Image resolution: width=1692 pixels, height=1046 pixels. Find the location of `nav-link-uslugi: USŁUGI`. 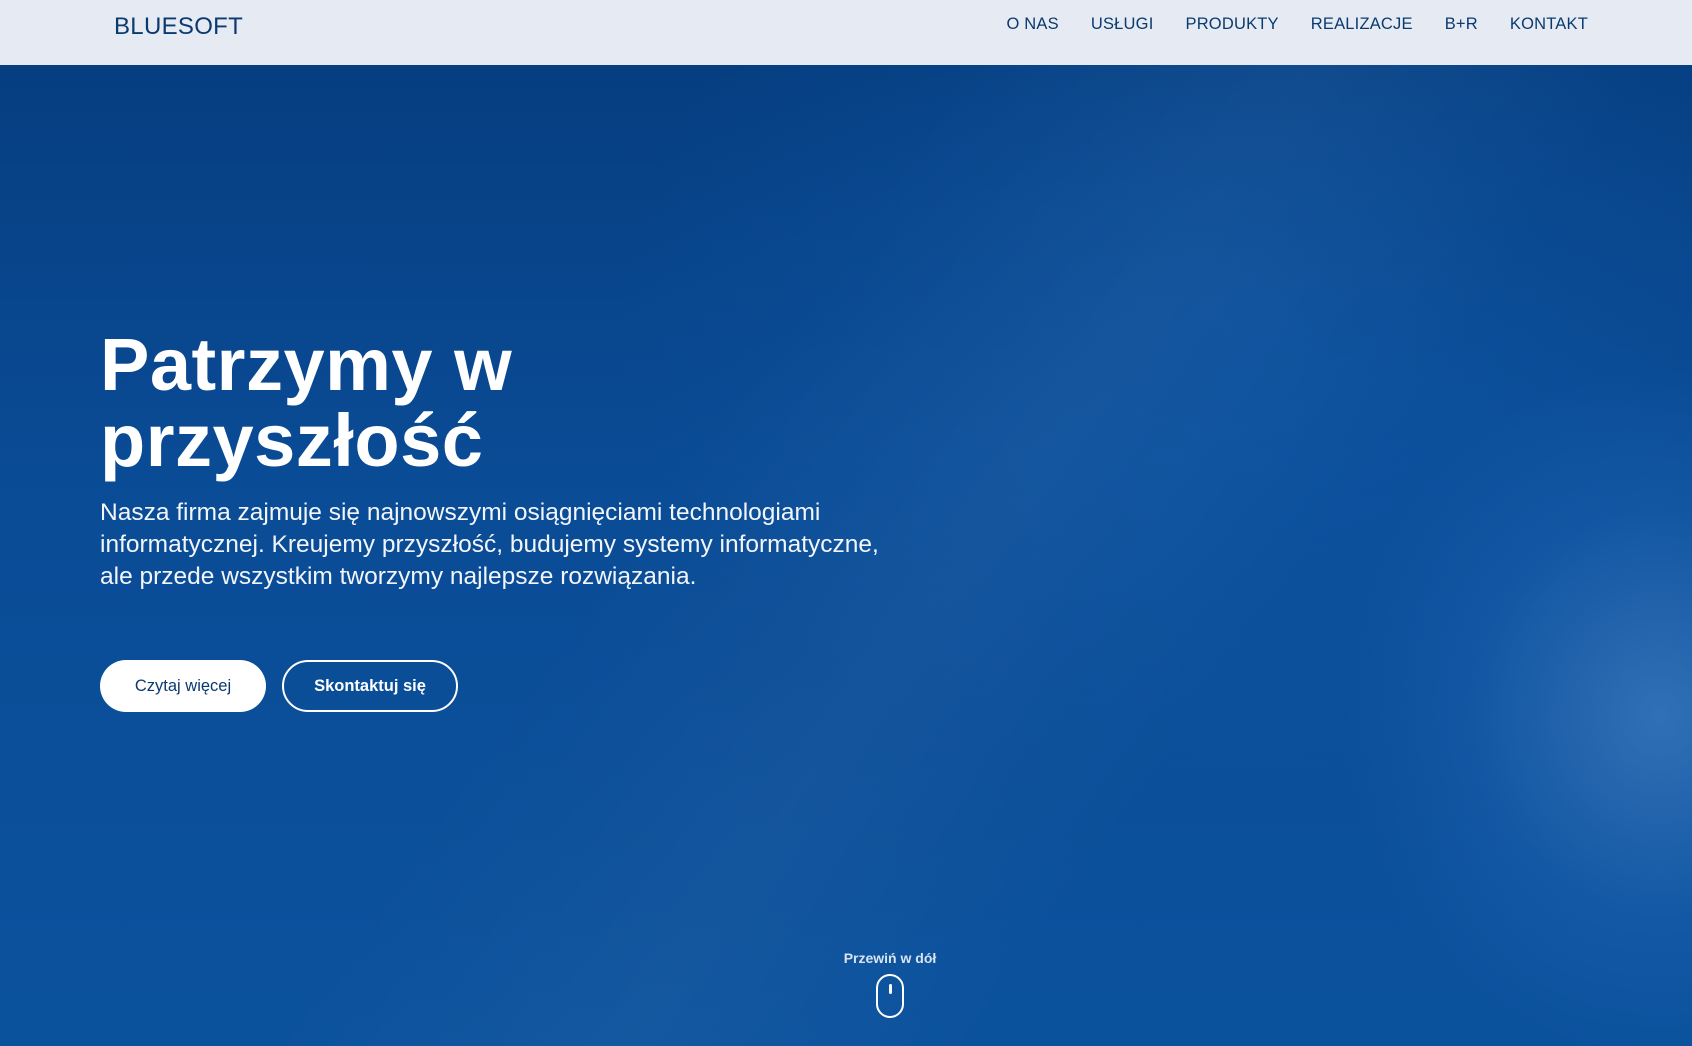

nav-link-uslugi: USŁUGI is located at coordinates (1122, 24).